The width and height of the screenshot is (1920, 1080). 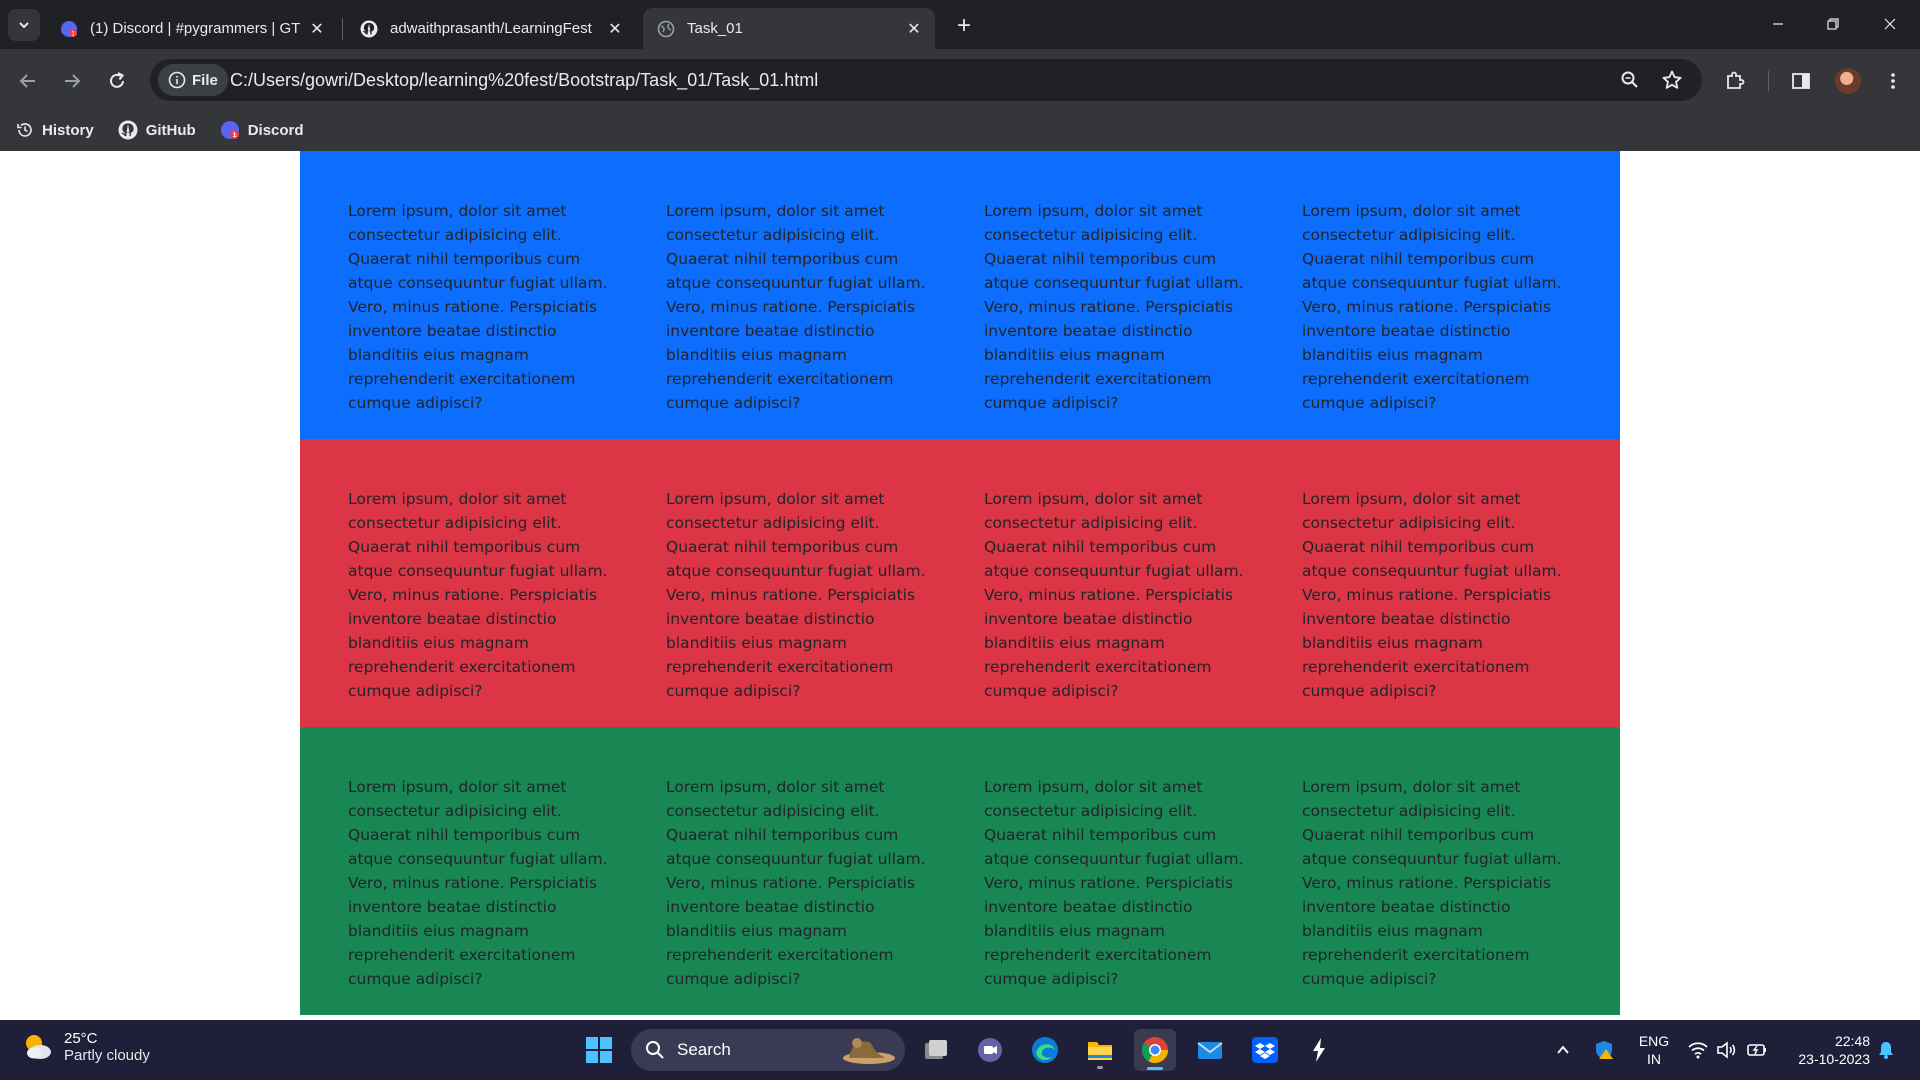 I want to click on clock-date: 23-10-2023, so click(x=1834, y=1059).